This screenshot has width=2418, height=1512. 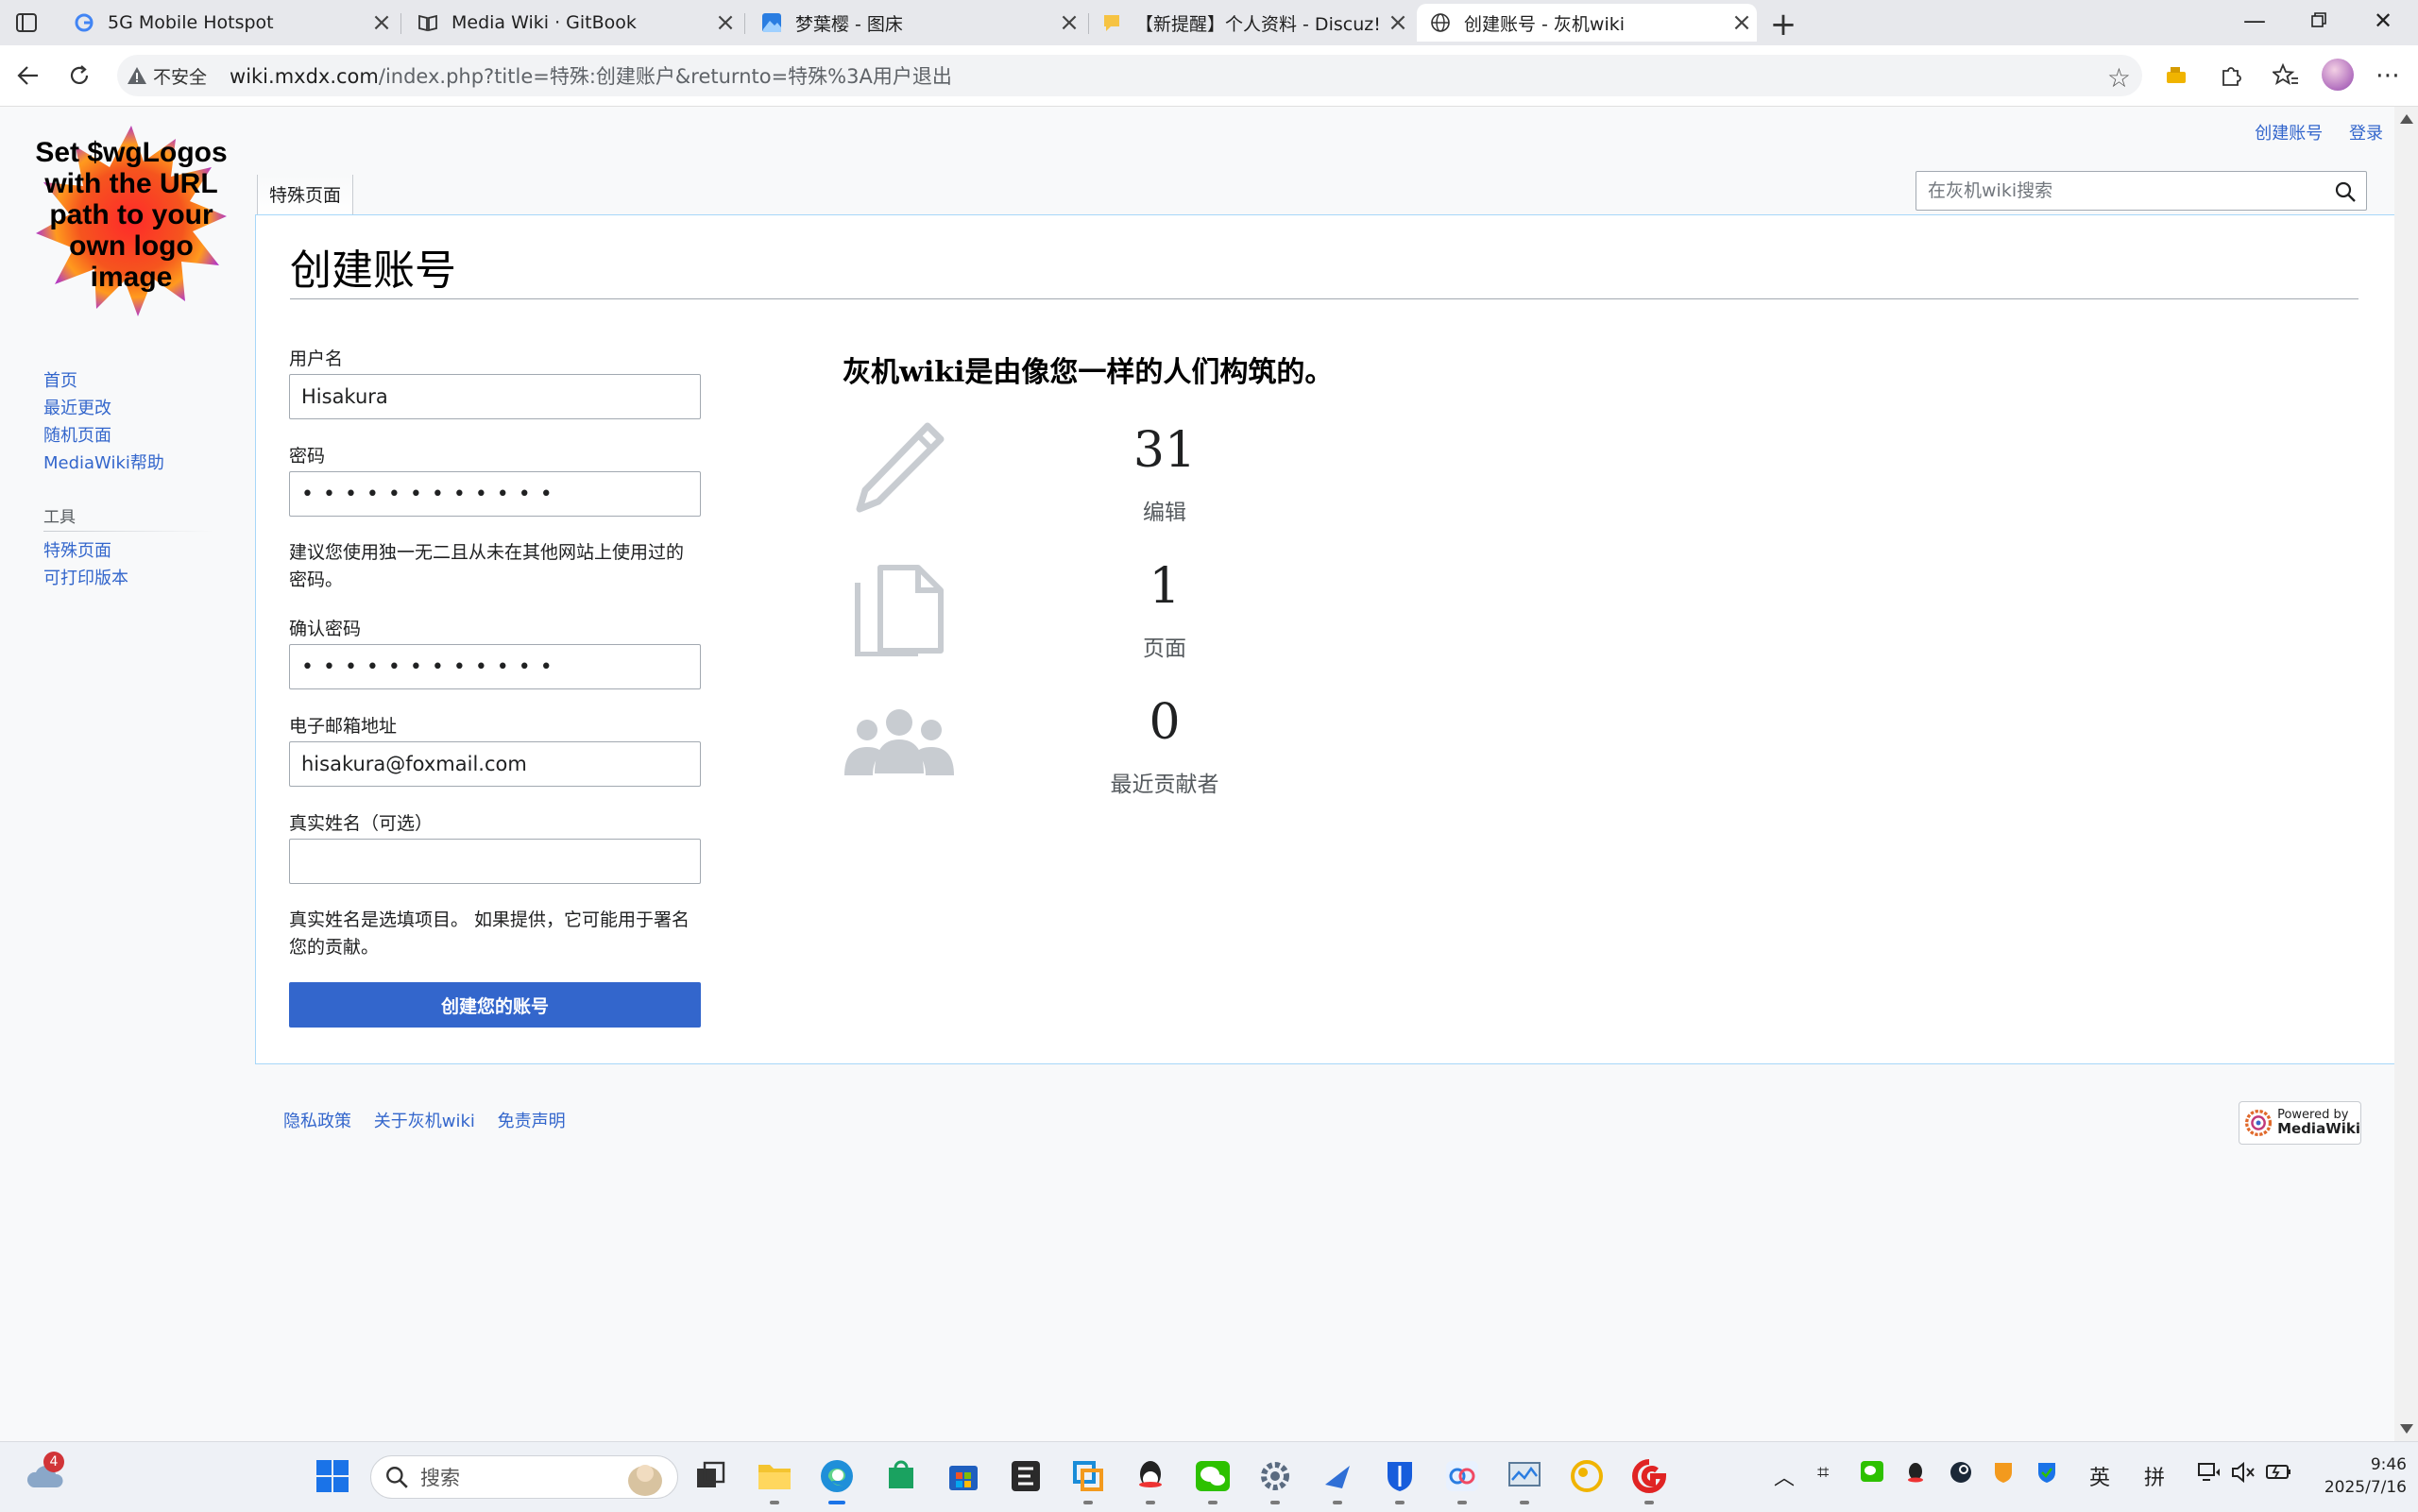 I want to click on taskbar-search: 搜索, so click(x=524, y=1477).